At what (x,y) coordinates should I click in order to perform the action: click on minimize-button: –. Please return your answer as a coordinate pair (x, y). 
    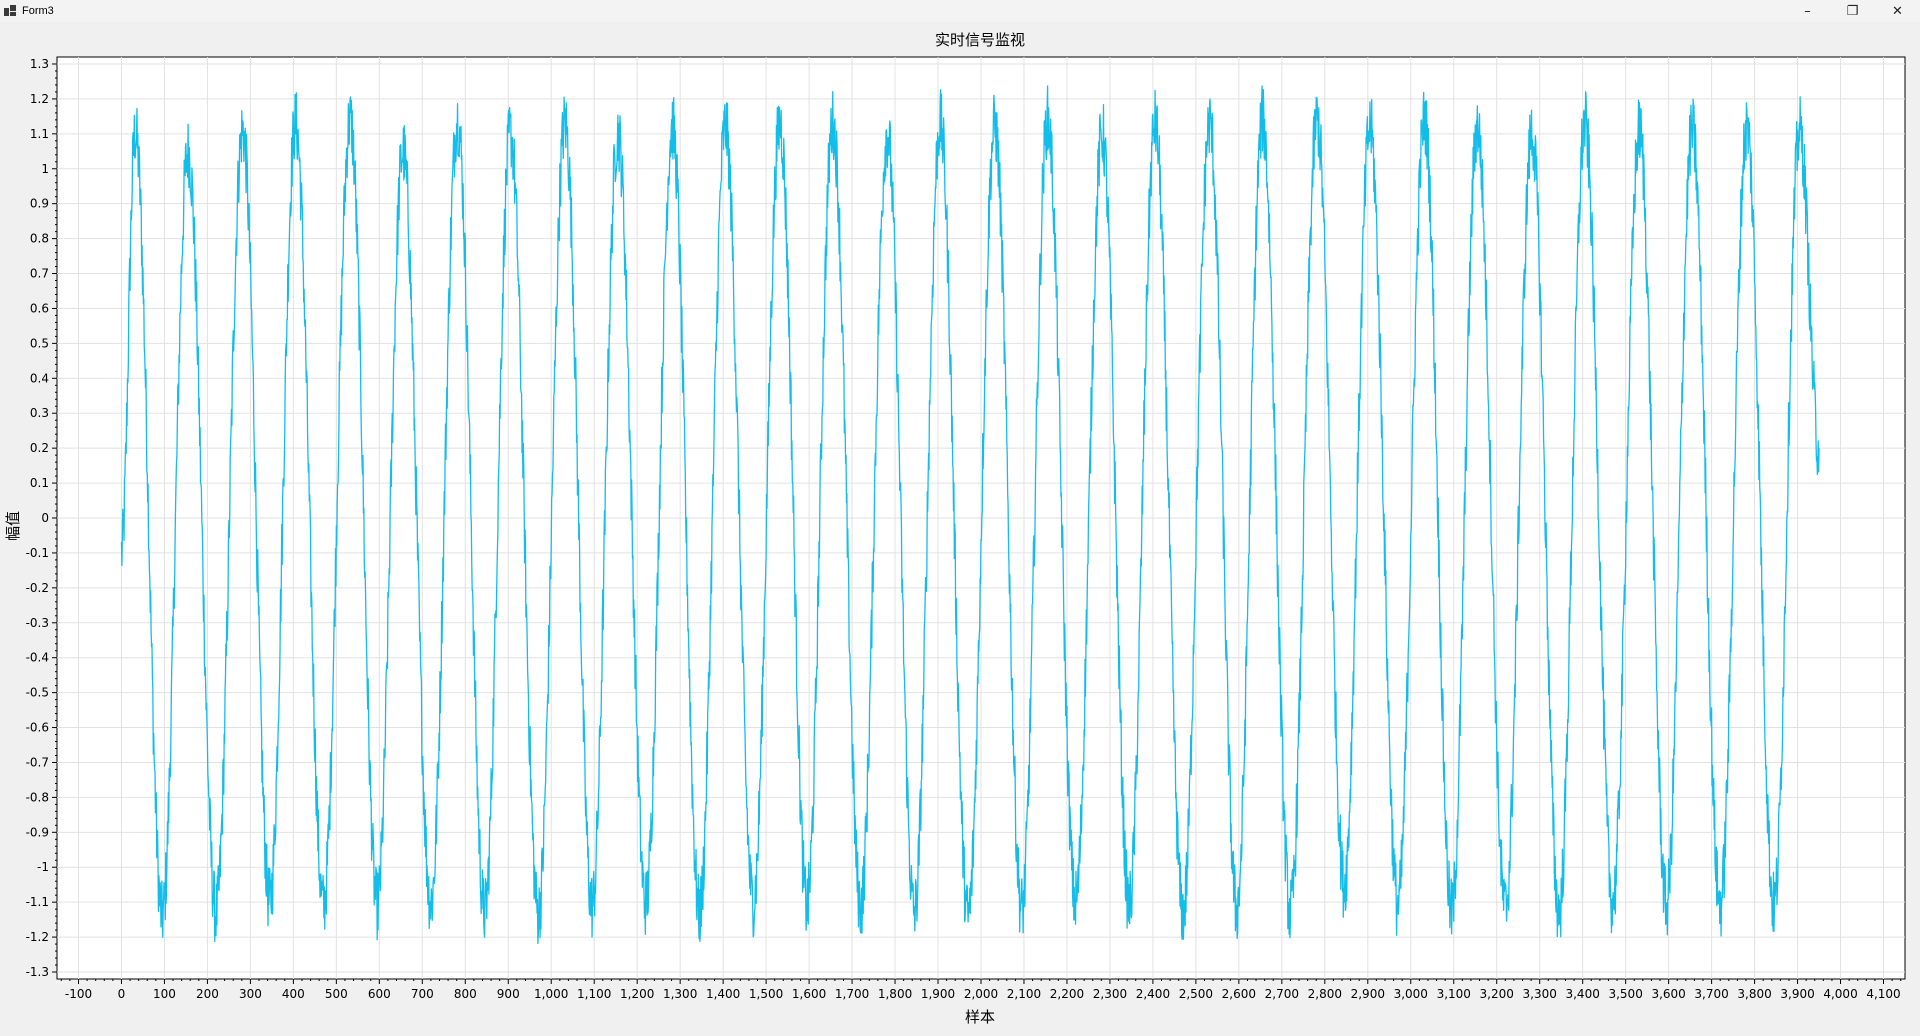
    Looking at the image, I should click on (1807, 11).